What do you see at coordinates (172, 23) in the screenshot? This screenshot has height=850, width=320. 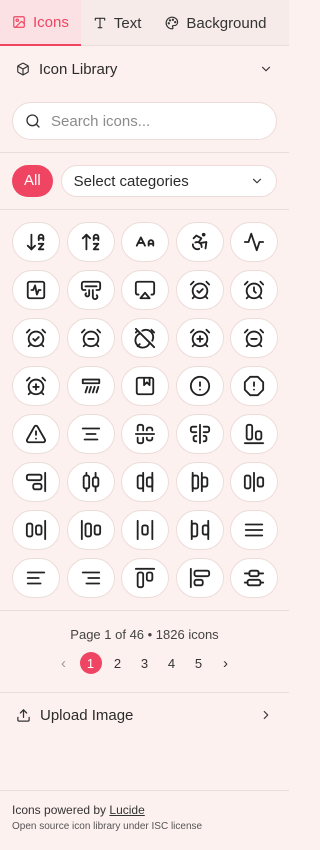 I see `palette-icon` at bounding box center [172, 23].